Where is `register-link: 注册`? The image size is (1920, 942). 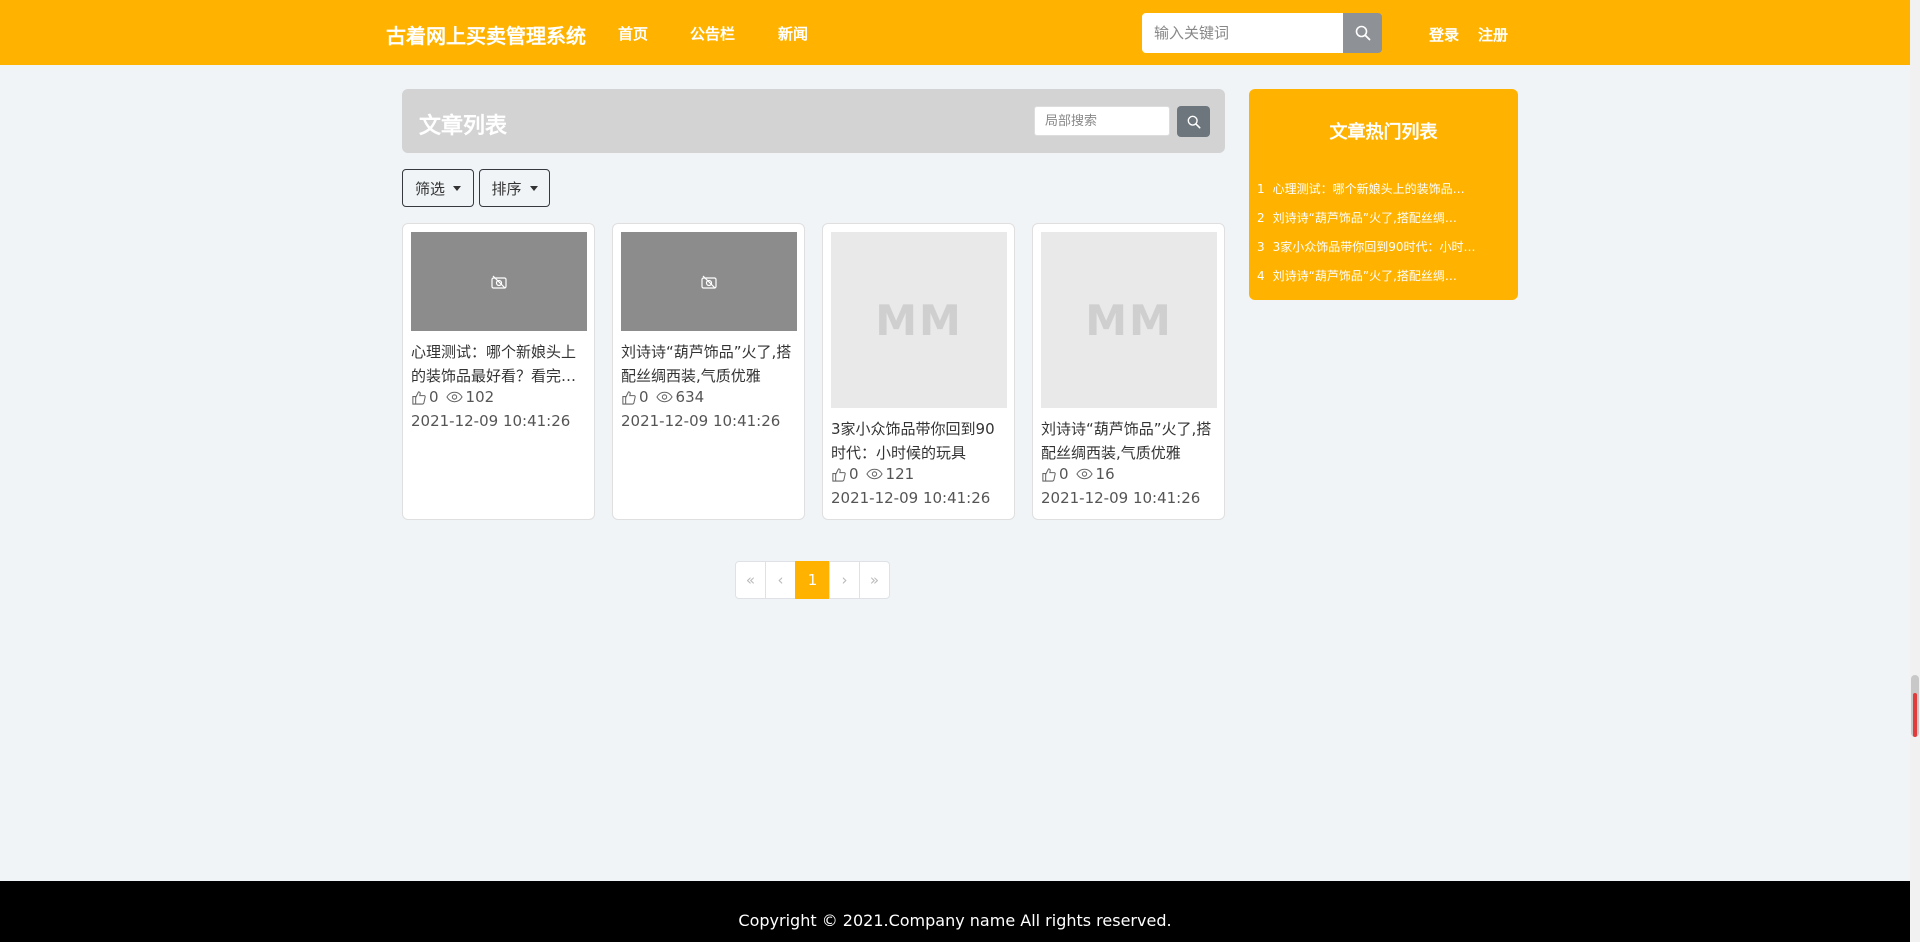
register-link: 注册 is located at coordinates (1493, 34).